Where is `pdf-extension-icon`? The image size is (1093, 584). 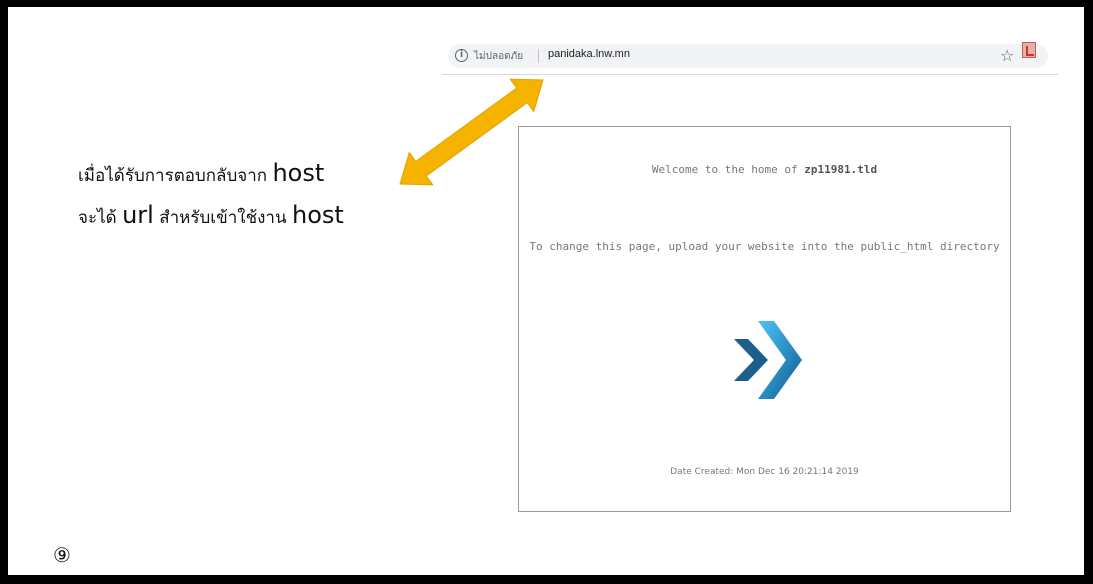 pdf-extension-icon is located at coordinates (1029, 50).